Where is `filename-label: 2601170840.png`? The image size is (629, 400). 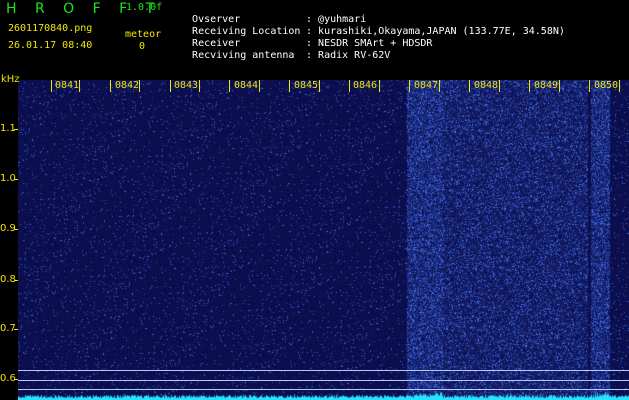
filename-label: 2601170840.png is located at coordinates (50, 28).